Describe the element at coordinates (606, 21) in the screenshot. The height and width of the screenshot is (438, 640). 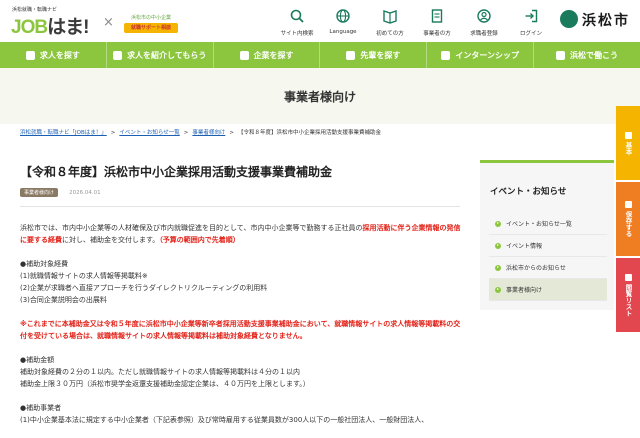
I see `city-name: 浜松市` at that location.